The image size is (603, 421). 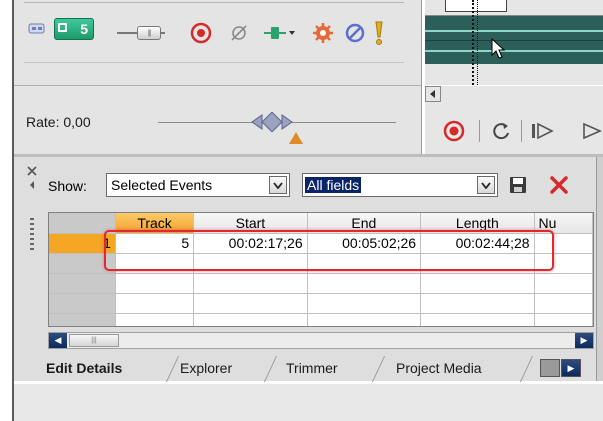 What do you see at coordinates (559, 185) in the screenshot?
I see `delete-icon` at bounding box center [559, 185].